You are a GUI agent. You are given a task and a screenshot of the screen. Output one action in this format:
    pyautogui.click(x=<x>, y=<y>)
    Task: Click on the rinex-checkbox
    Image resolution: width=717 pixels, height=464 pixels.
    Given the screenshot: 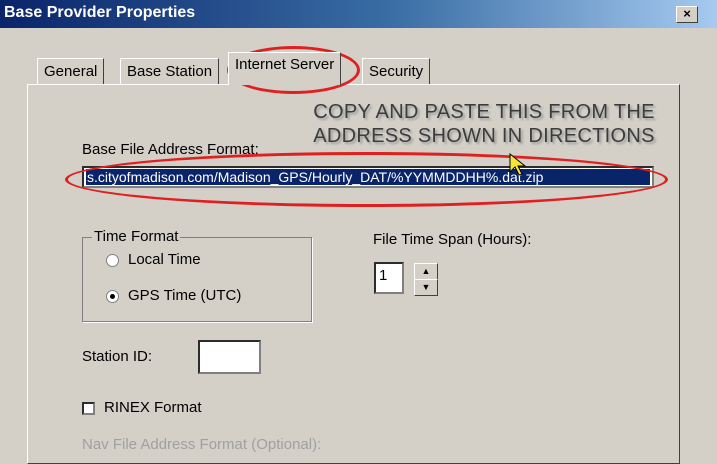 What is the action you would take?
    pyautogui.click(x=88, y=408)
    